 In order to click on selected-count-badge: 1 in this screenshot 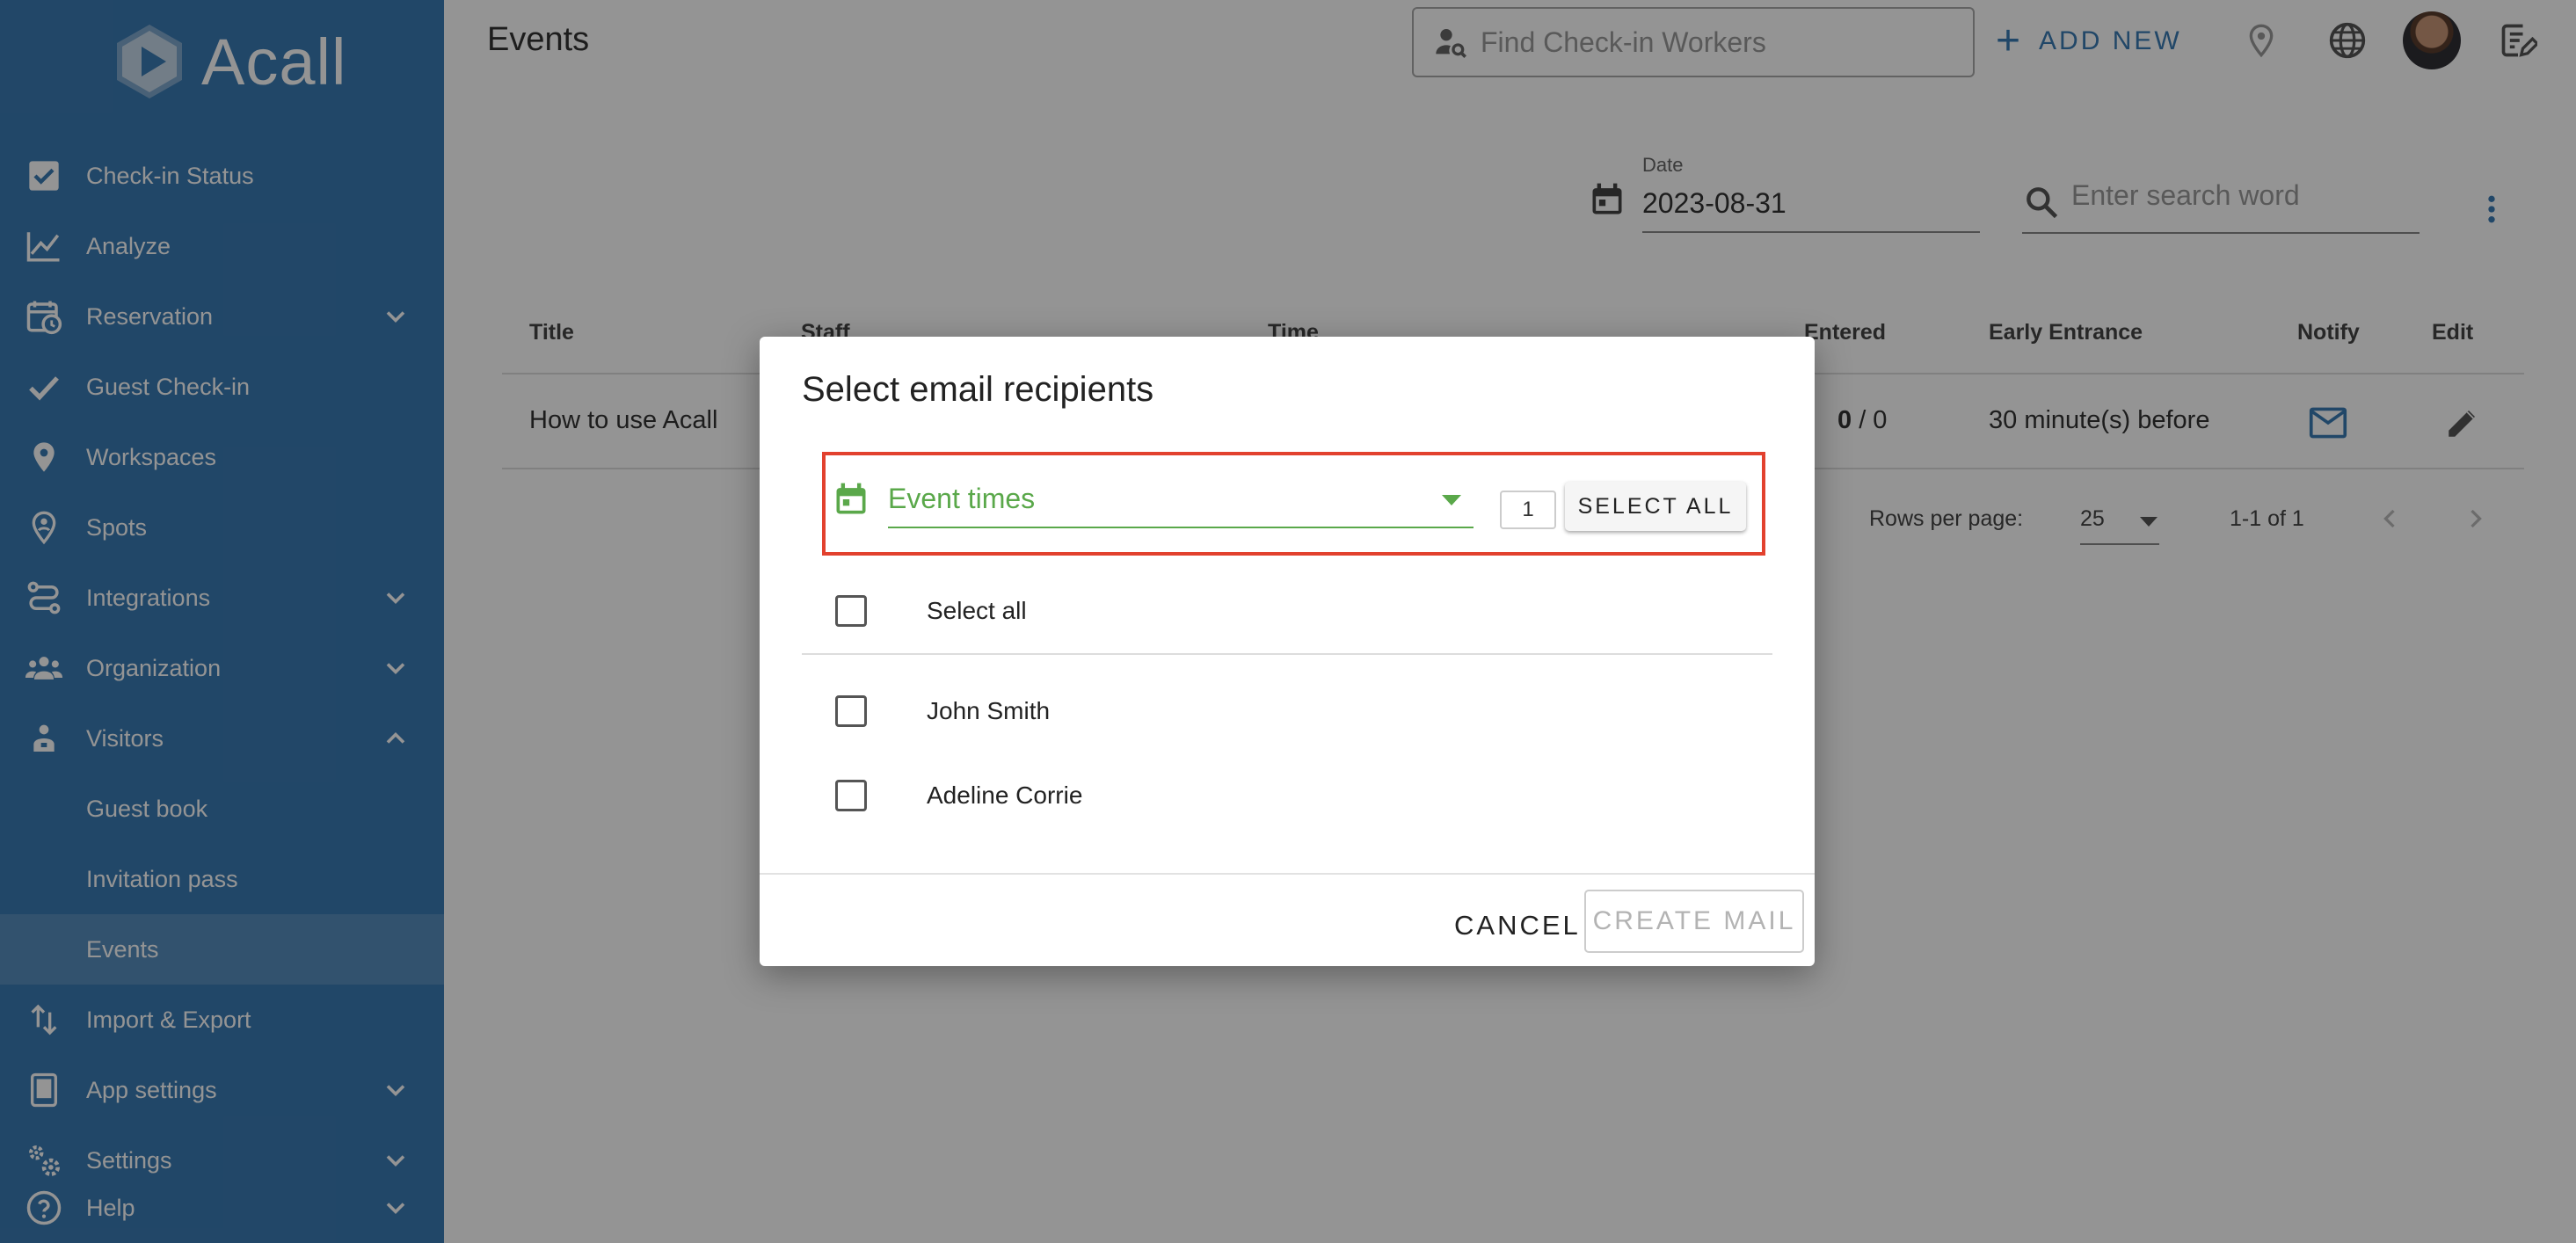, I will do `click(1528, 510)`.